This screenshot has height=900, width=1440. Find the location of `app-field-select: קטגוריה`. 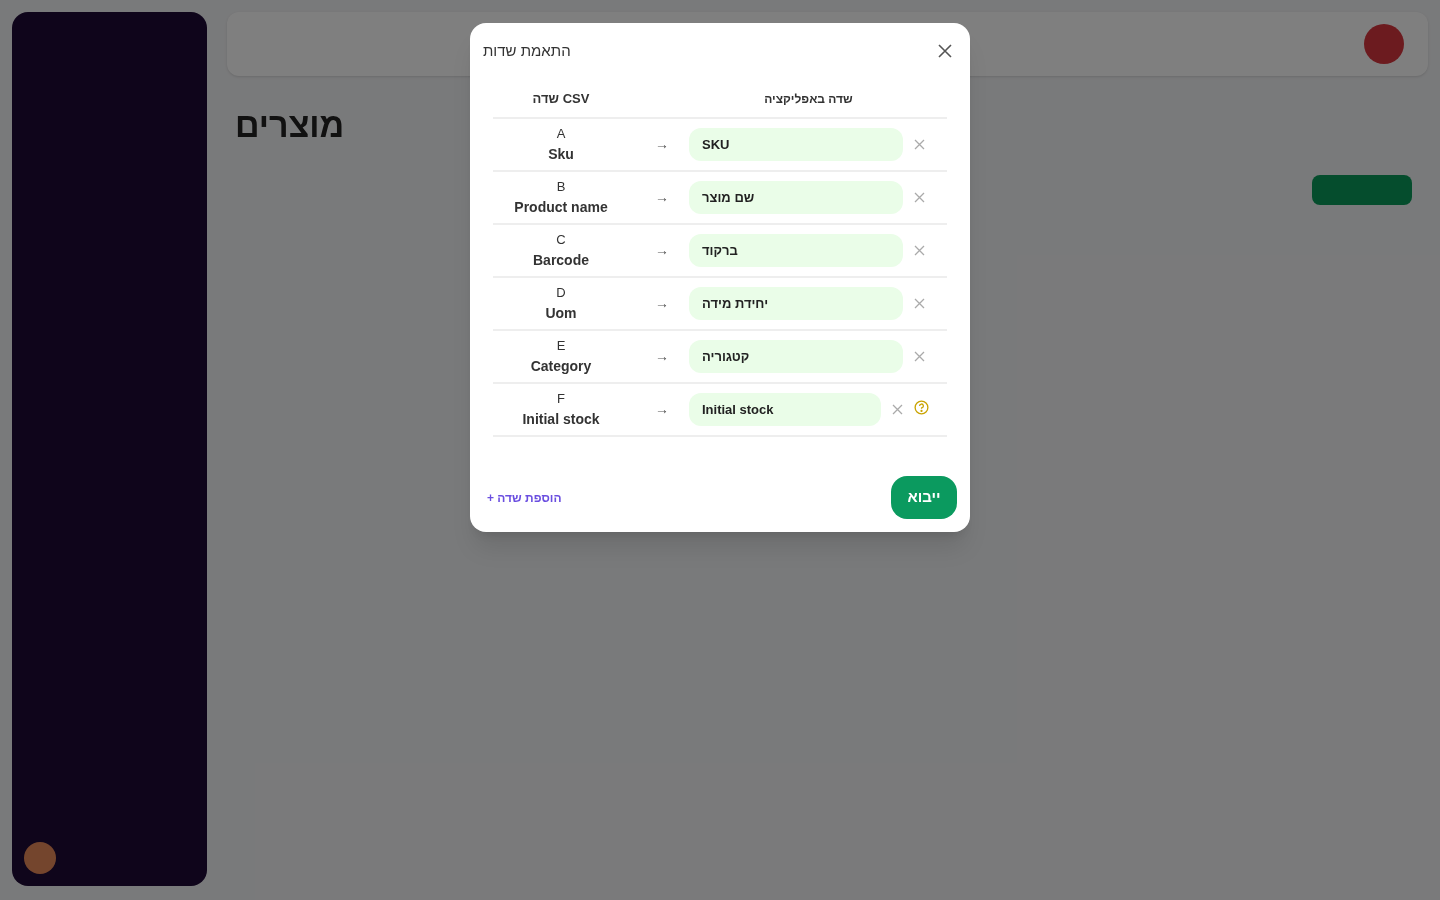

app-field-select: קטגוריה is located at coordinates (796, 356).